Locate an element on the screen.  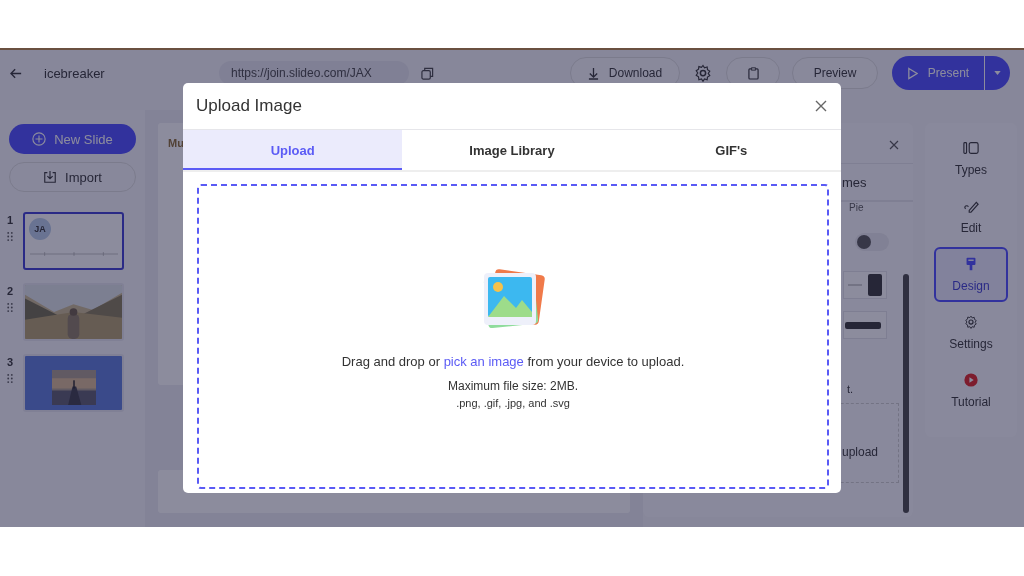
panel-note: t. is located at coordinates (850, 389).